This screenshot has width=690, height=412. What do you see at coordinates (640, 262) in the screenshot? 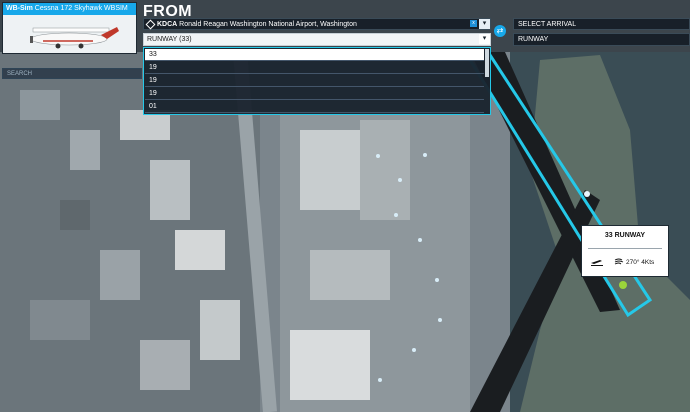
I see `wind-readout: 270° 4Kts` at bounding box center [640, 262].